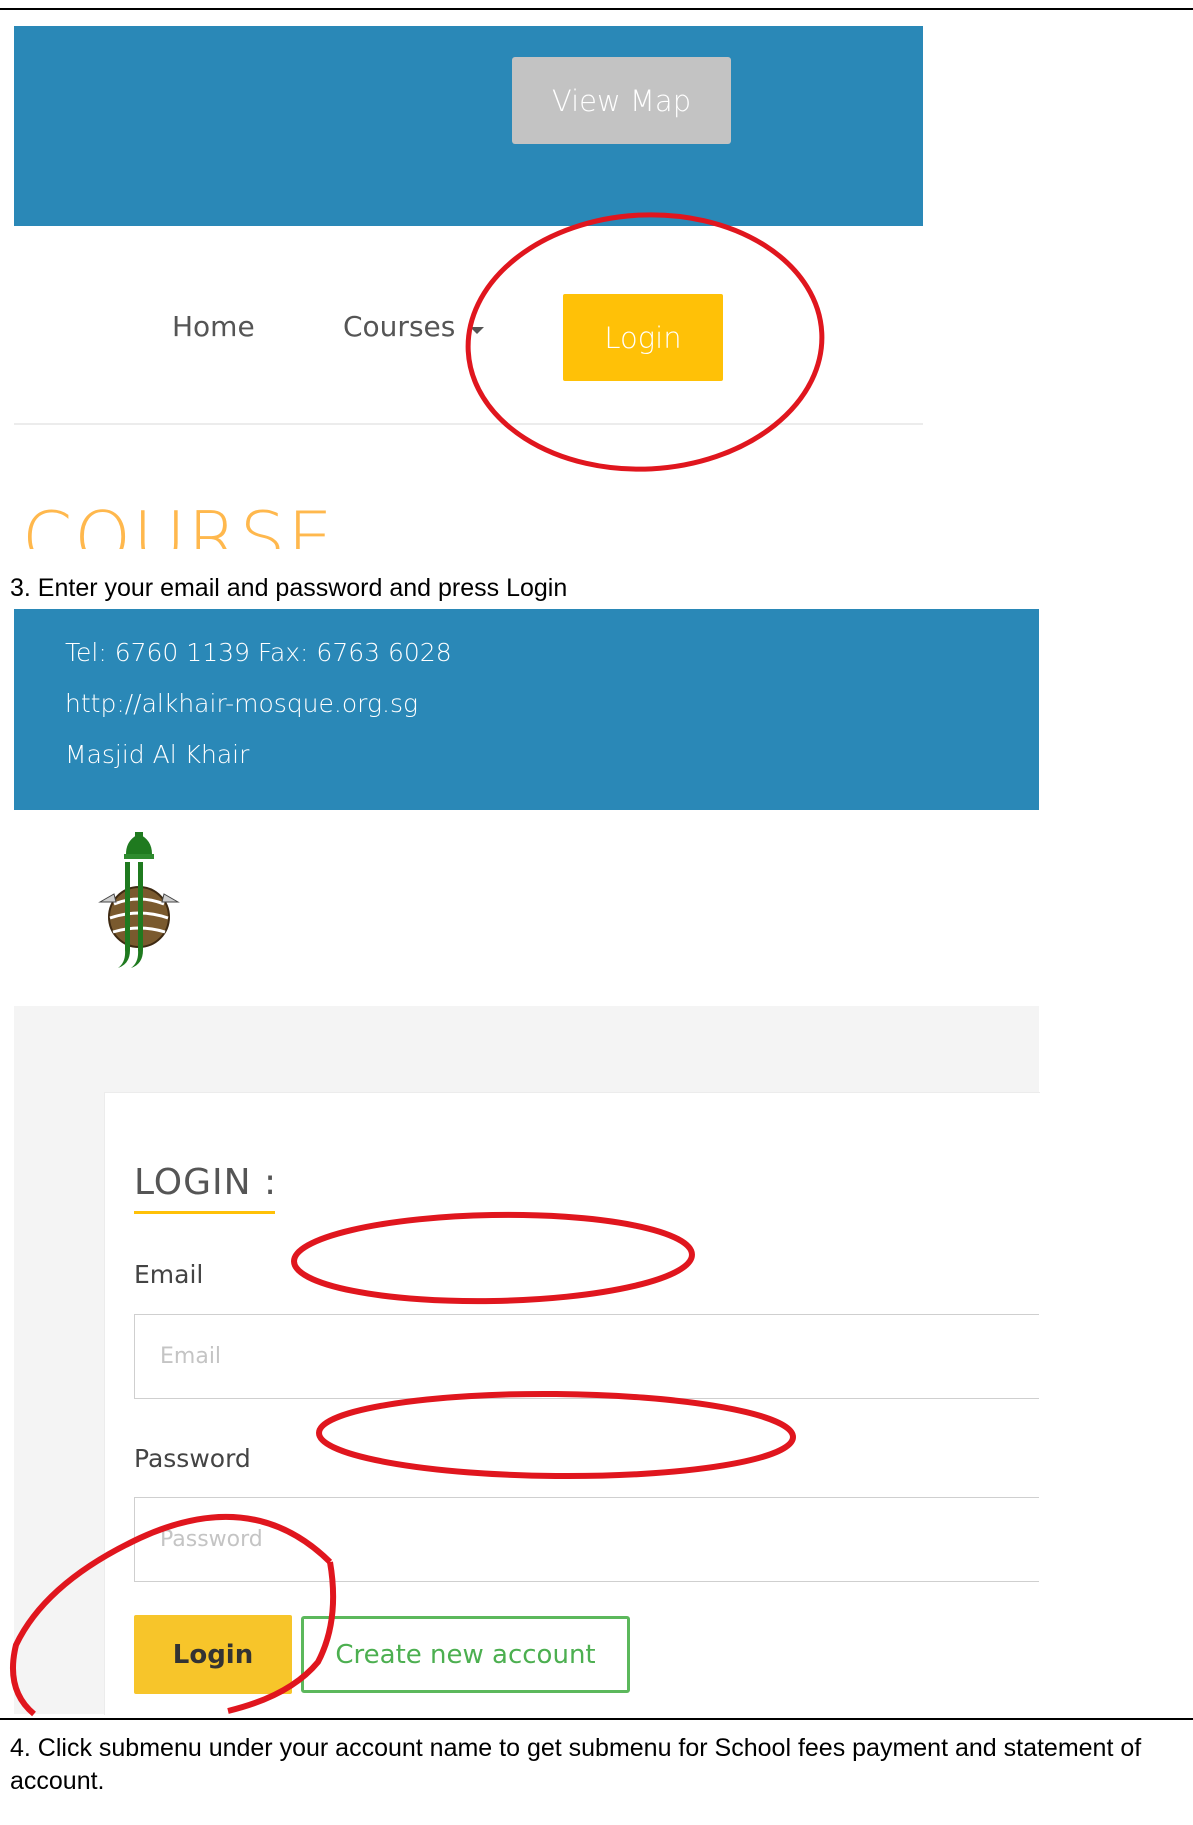  Describe the element at coordinates (204, 1212) in the screenshot. I see `login-title-underline` at that location.